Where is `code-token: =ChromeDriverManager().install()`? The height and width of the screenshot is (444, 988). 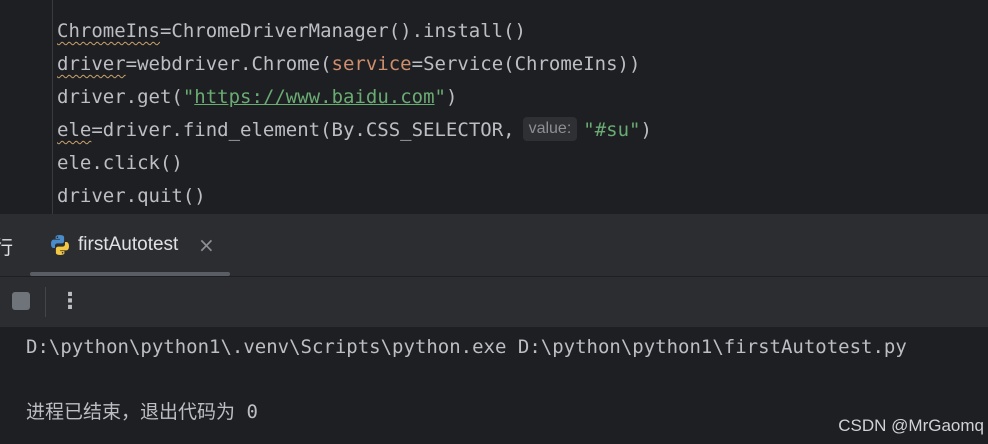
code-token: =ChromeDriverManager().install() is located at coordinates (342, 31).